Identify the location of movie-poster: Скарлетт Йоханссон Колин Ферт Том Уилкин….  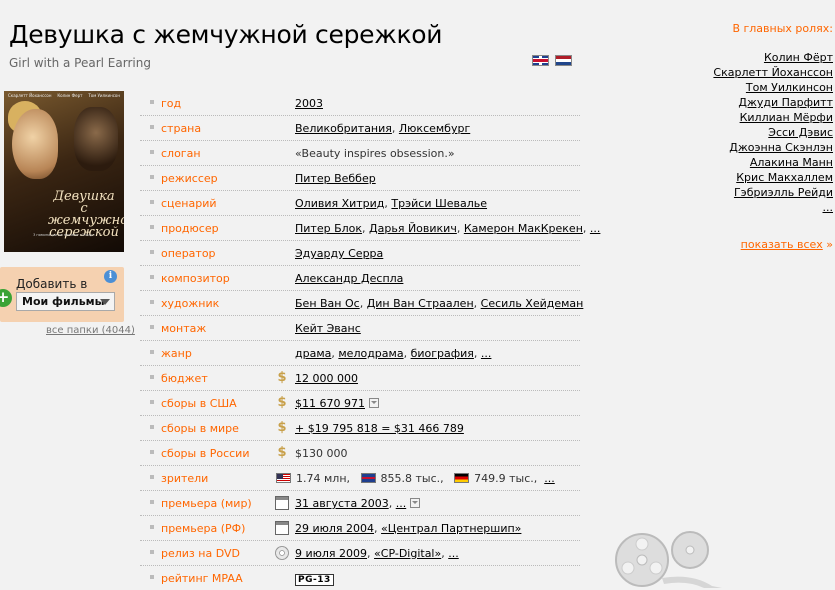
(64, 171).